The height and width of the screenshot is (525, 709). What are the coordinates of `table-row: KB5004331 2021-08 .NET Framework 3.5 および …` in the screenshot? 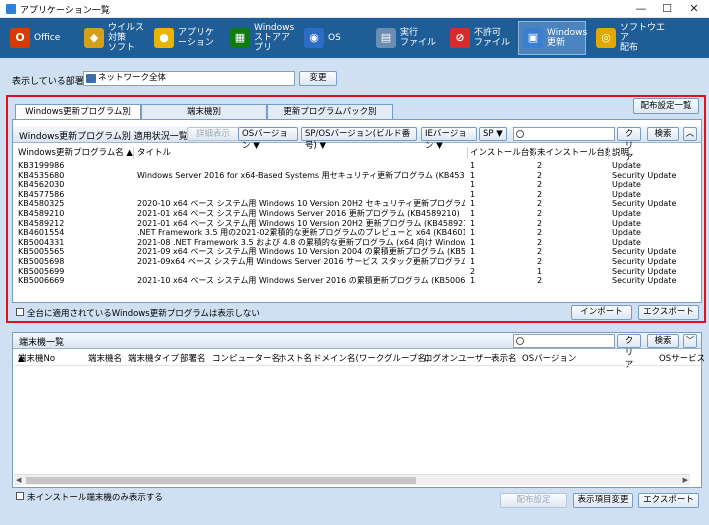 It's located at (357, 243).